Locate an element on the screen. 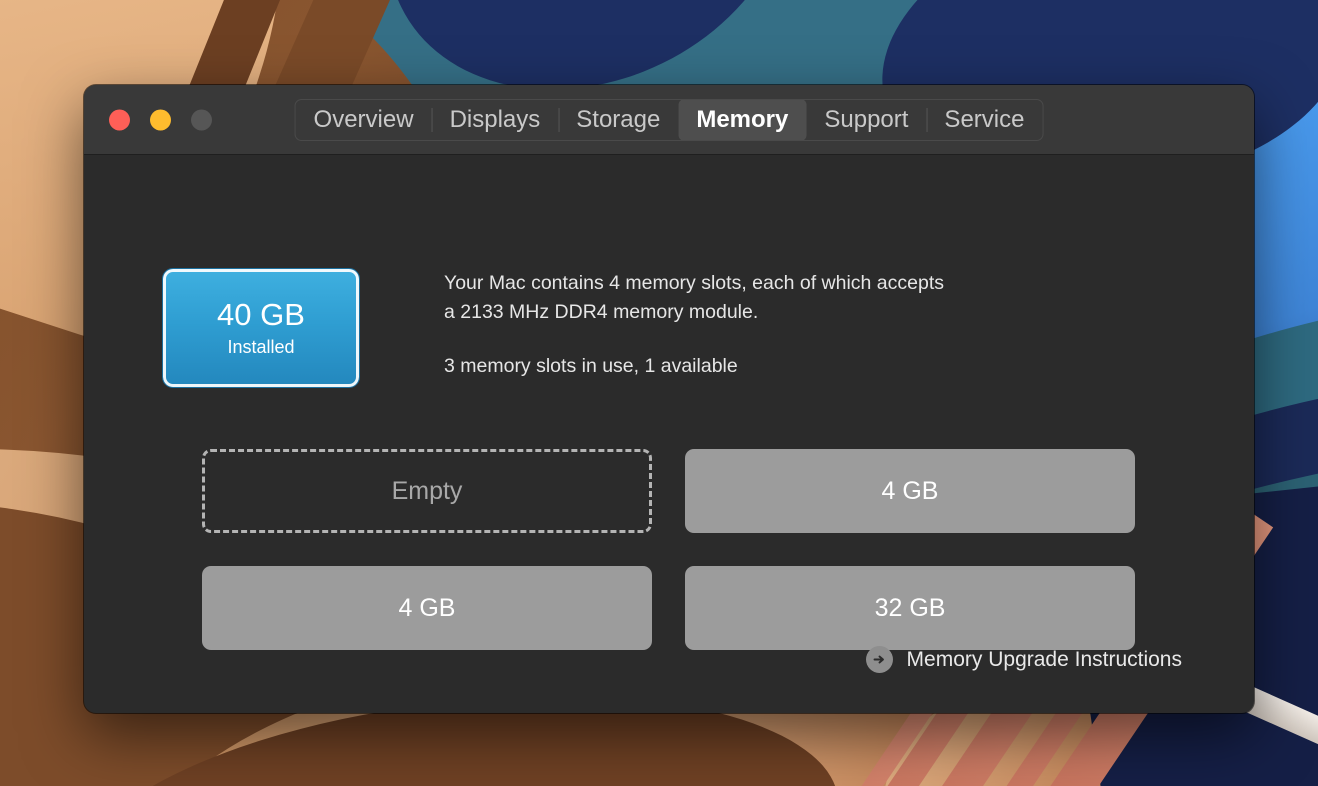  tab-overview: Overview is located at coordinates (364, 120).